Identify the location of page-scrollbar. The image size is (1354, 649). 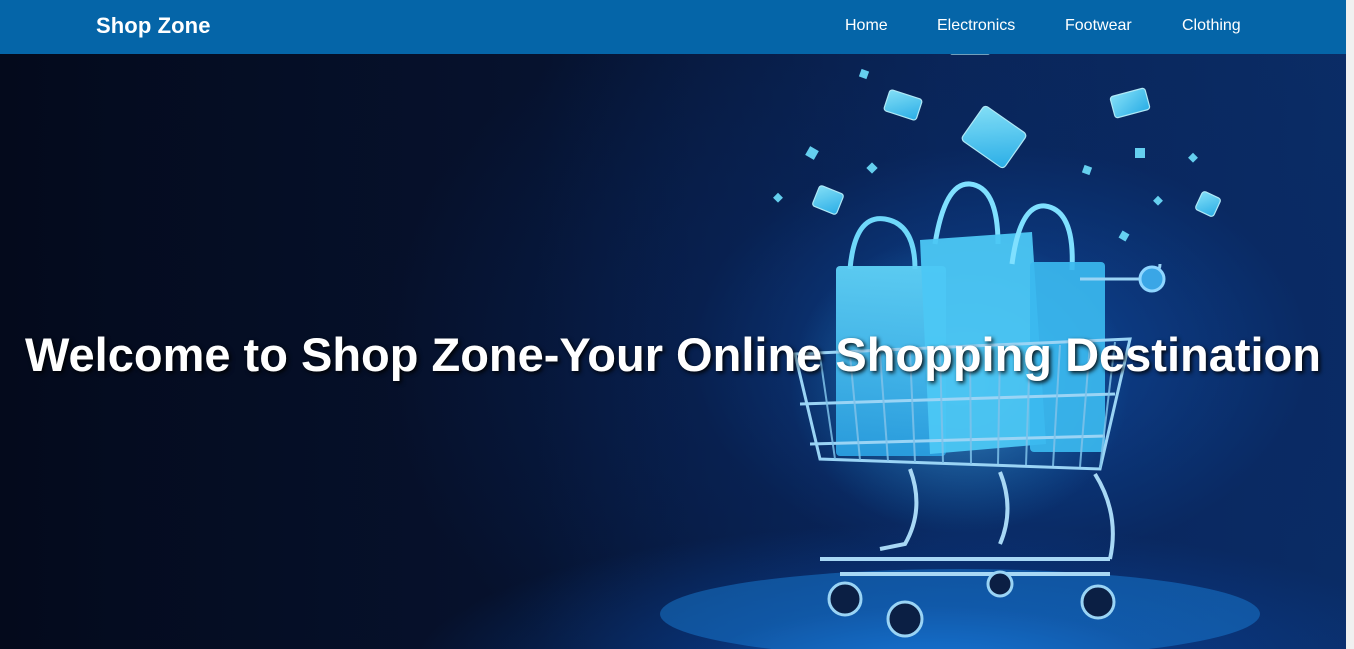
(1350, 324).